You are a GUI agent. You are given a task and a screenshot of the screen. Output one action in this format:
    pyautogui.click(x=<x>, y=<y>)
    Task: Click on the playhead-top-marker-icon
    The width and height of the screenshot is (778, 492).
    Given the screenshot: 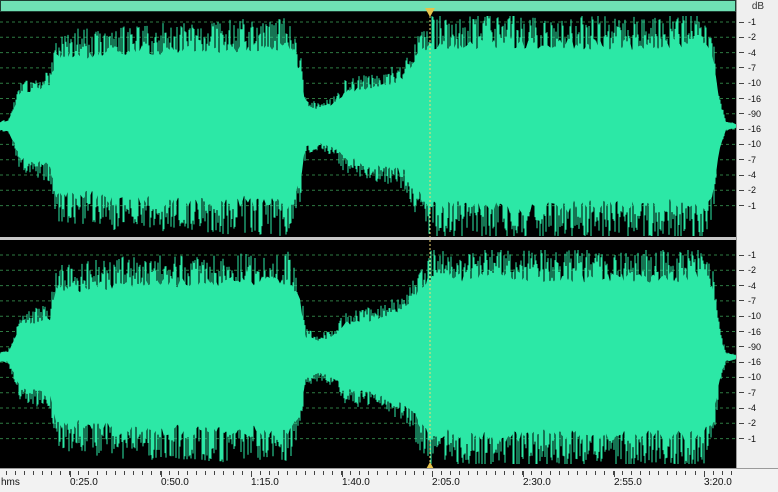 What is the action you would take?
    pyautogui.click(x=430, y=12)
    